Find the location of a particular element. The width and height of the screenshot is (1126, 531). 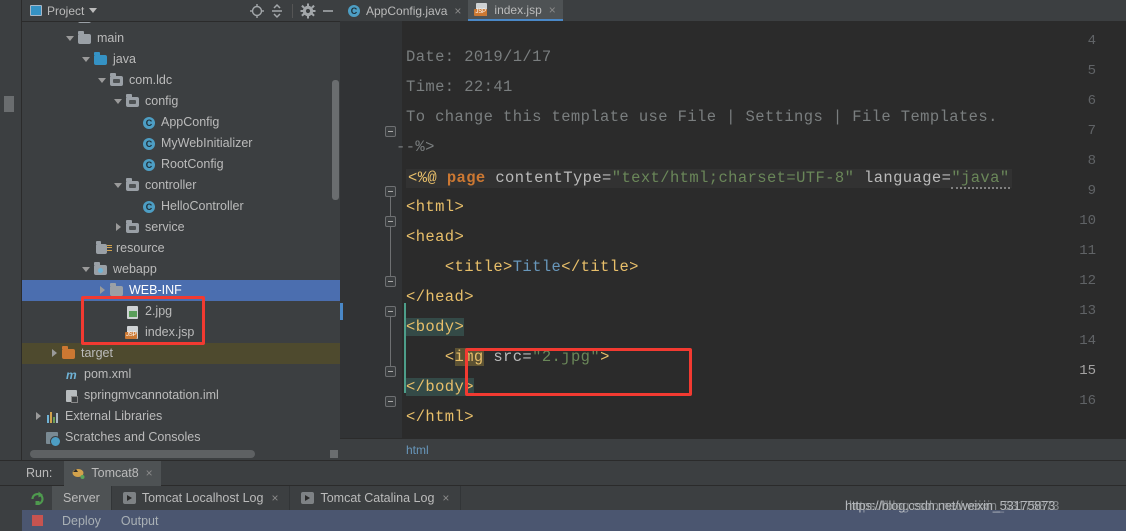

tree-item-mywebinitializer: C MyWebInitializer is located at coordinates (181, 143).